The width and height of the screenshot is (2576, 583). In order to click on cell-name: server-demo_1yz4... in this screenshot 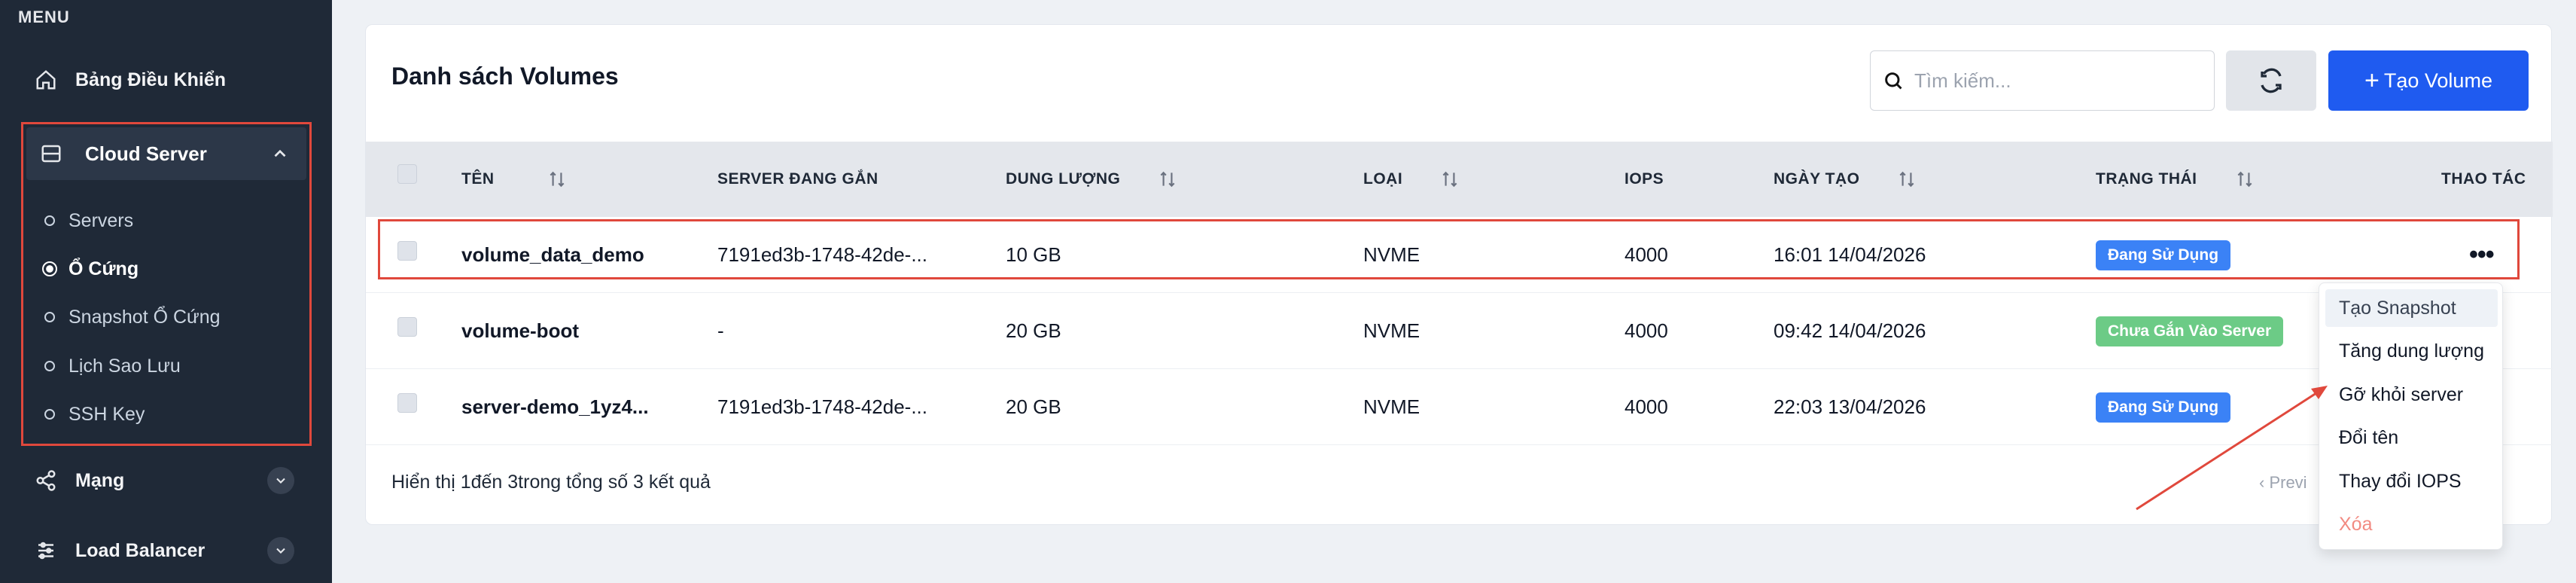, I will do `click(555, 407)`.